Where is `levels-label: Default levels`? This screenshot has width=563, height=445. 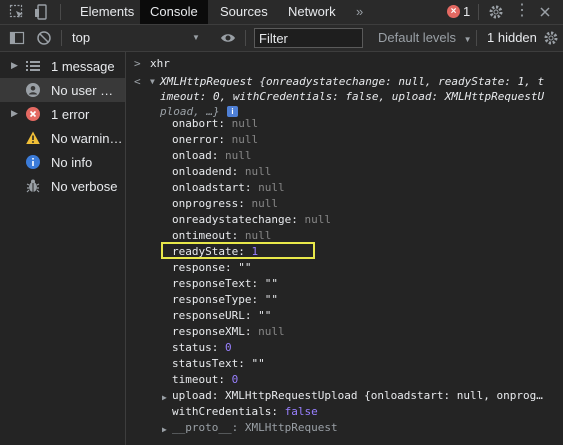 levels-label: Default levels is located at coordinates (417, 37).